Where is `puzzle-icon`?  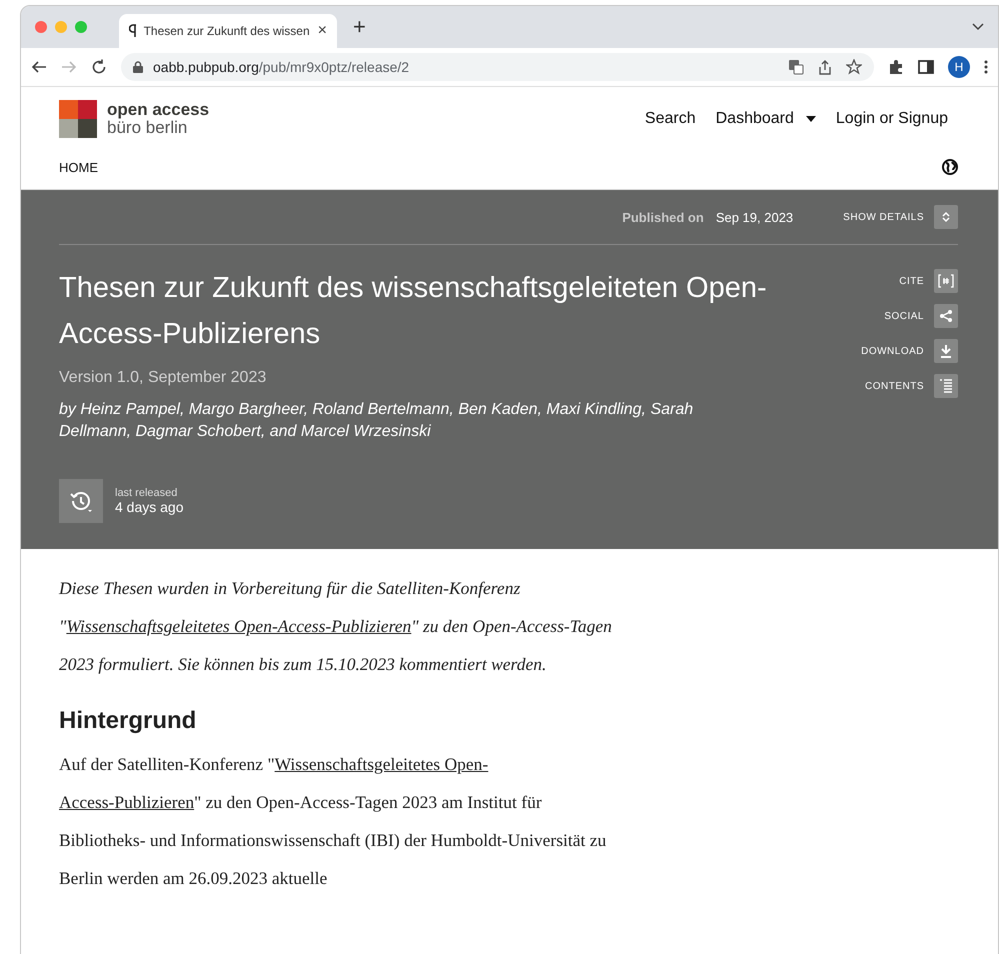 puzzle-icon is located at coordinates (896, 67).